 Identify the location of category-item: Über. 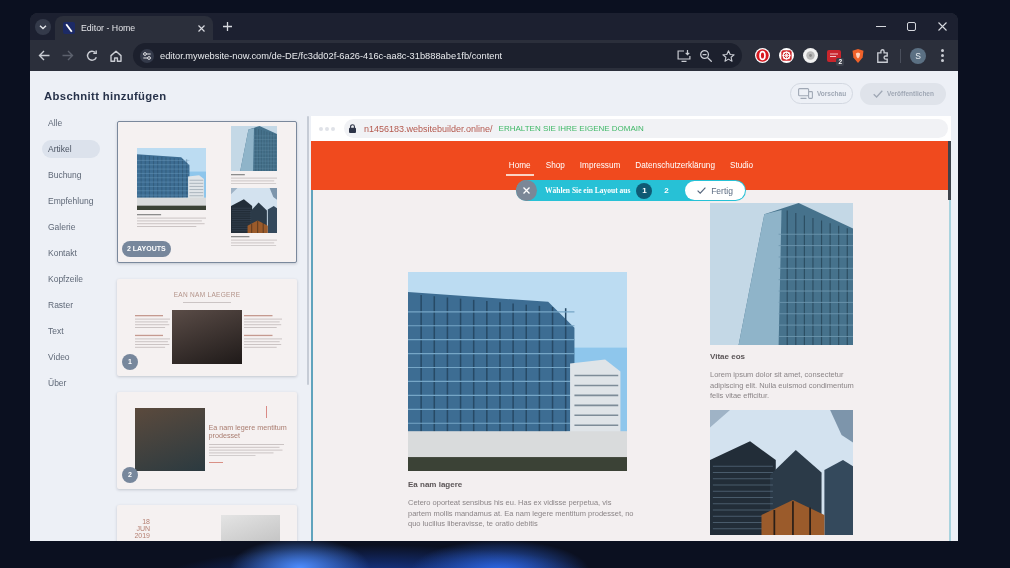
(71, 383).